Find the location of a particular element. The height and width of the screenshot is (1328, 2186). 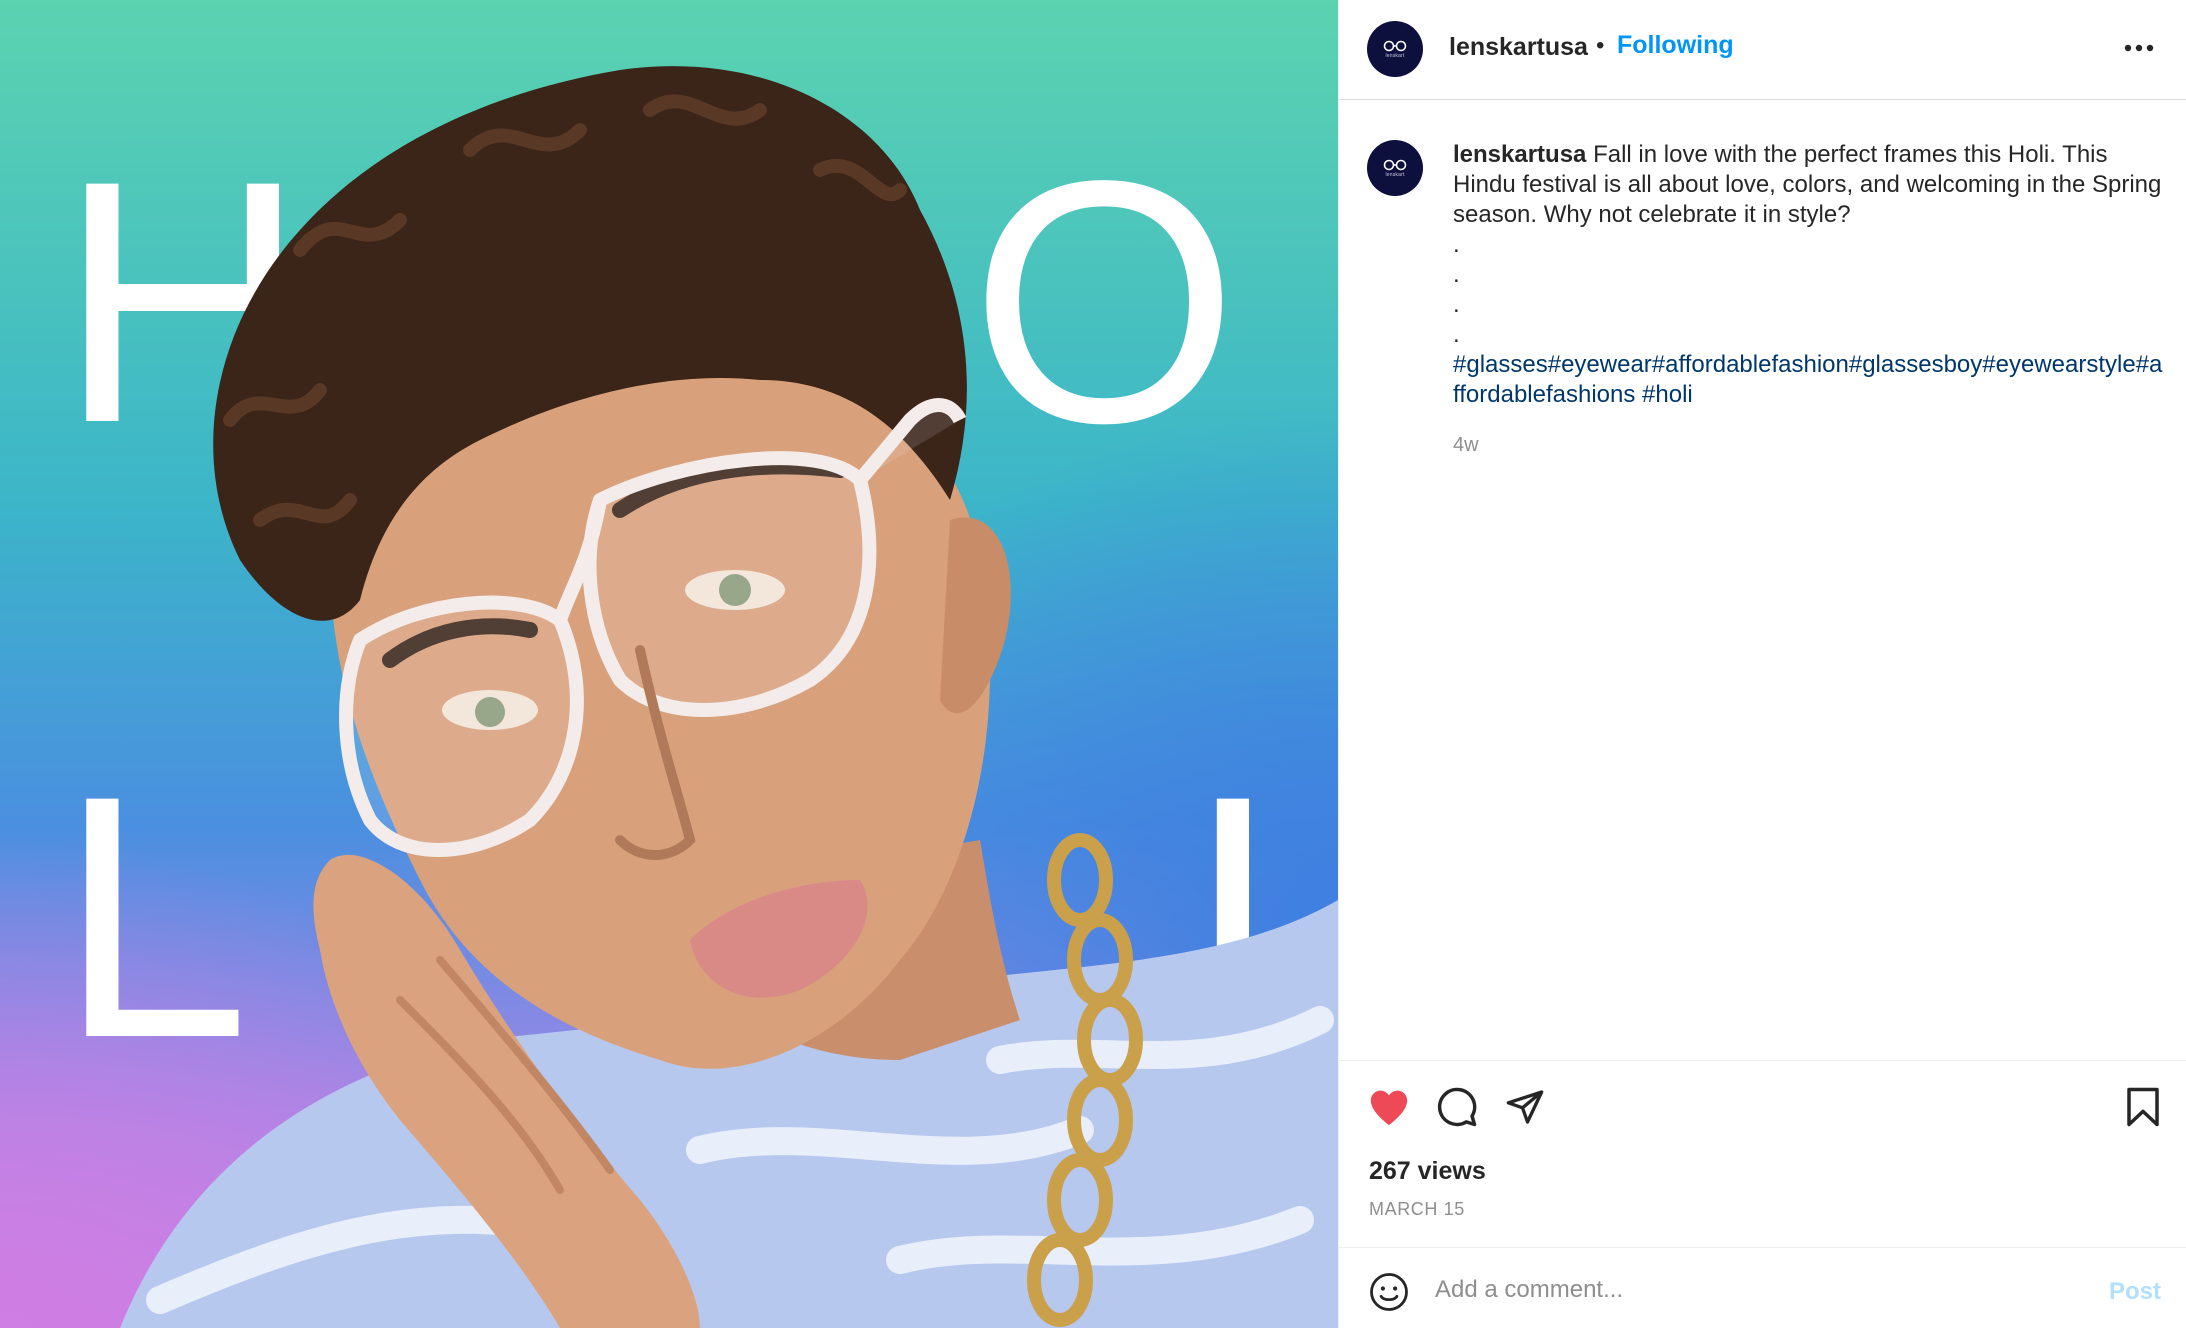

post-date: MARCH 15 is located at coordinates (1417, 1209).